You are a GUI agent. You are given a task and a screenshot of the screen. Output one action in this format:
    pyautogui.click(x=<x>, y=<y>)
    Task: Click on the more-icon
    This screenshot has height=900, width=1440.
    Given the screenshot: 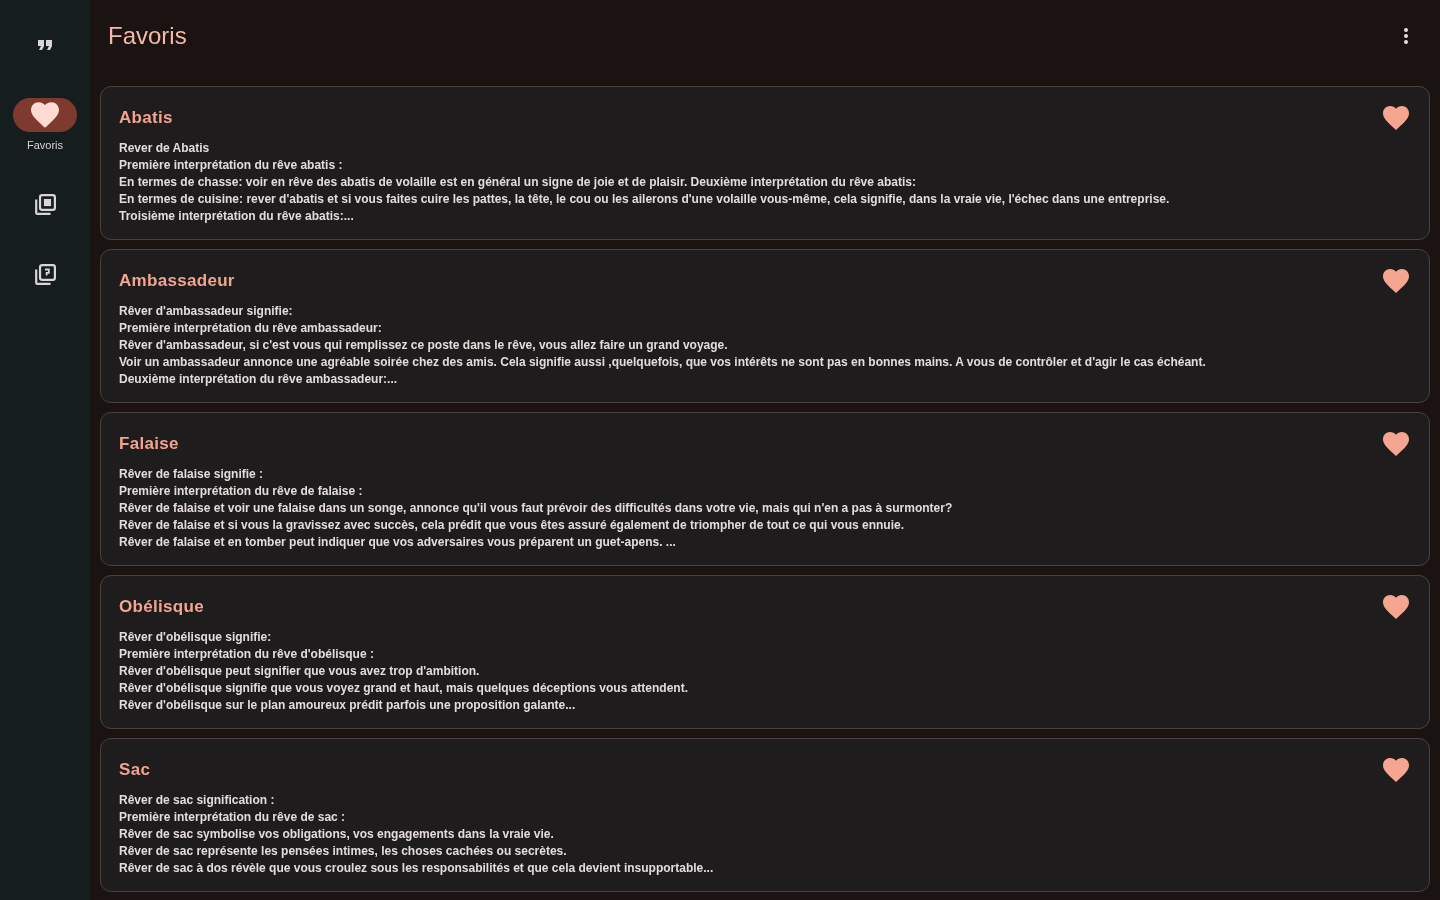 What is the action you would take?
    pyautogui.click(x=1406, y=36)
    